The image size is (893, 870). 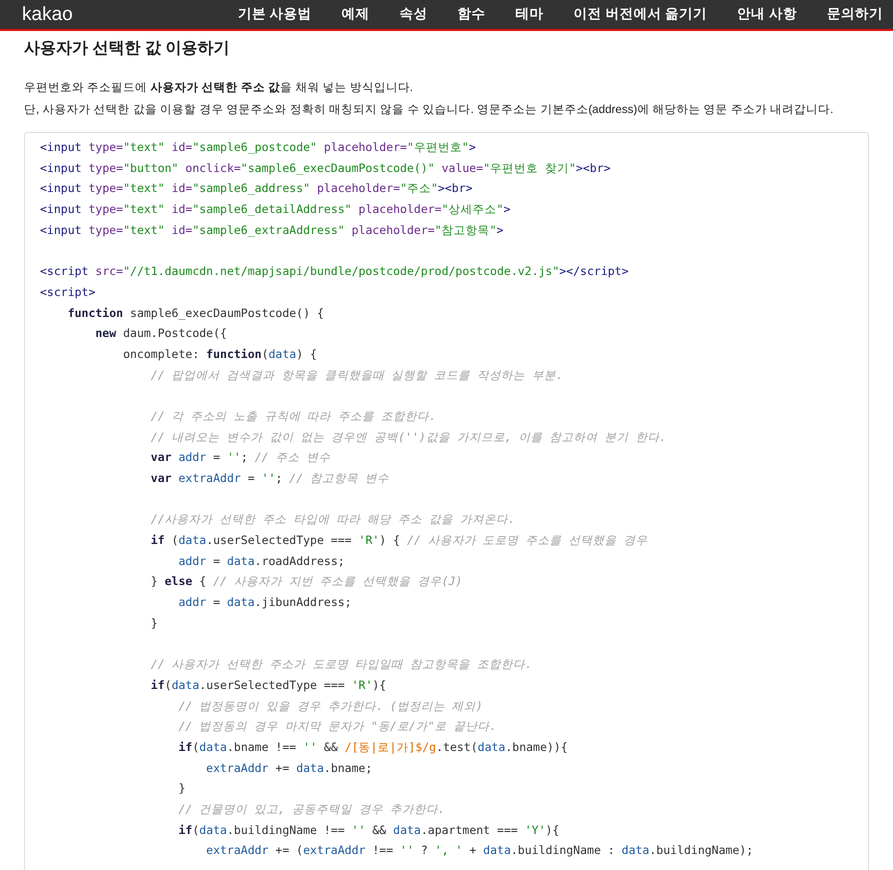 What do you see at coordinates (429, 110) in the screenshot?
I see `description-text: 단, 사용자가 선택한 값을 이용할 경우 영문주소와 정확히 매칭되지 않을 수 있습니다. 영문주소는 기본주소(address)에 해당하는 영문 주소가 내려갑니다.` at bounding box center [429, 110].